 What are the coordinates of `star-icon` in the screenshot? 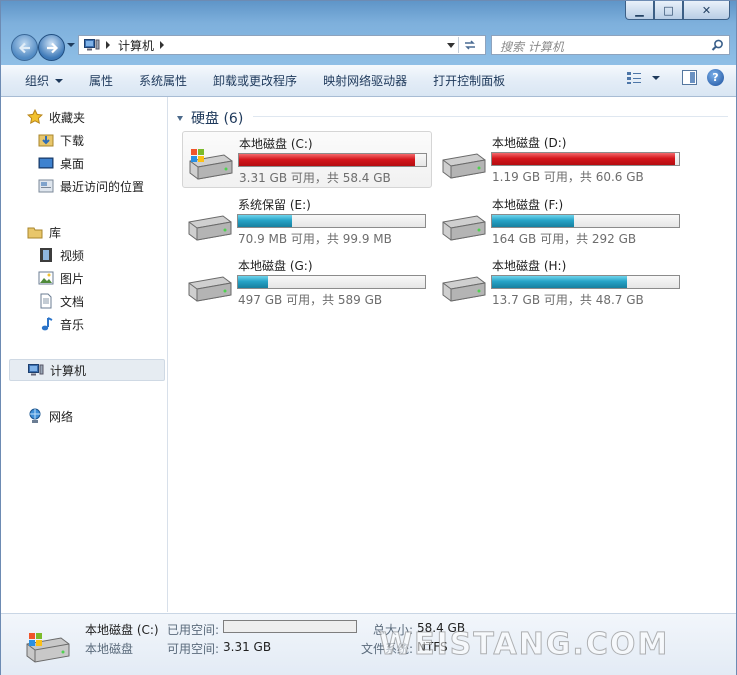 It's located at (35, 117).